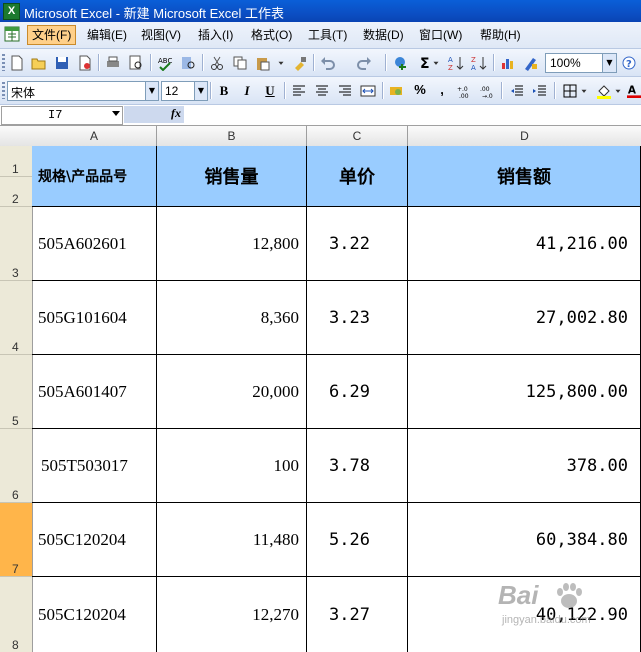  Describe the element at coordinates (62, 62) in the screenshot. I see `save-icon` at that location.